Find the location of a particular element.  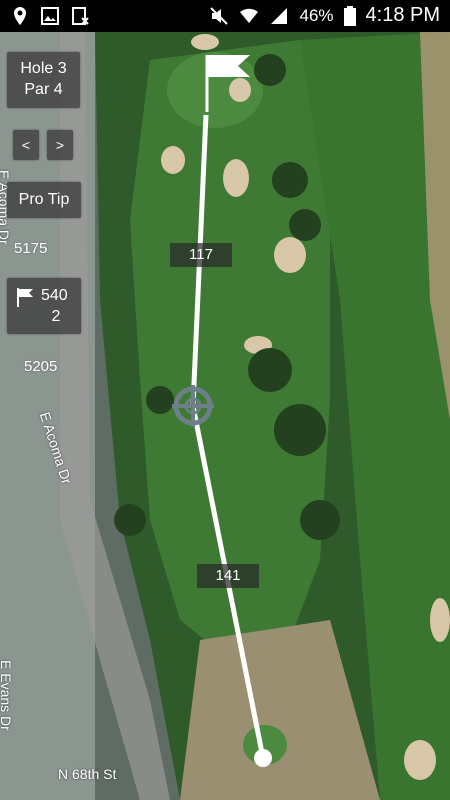

hole-par: Par 4 is located at coordinates (43, 89).